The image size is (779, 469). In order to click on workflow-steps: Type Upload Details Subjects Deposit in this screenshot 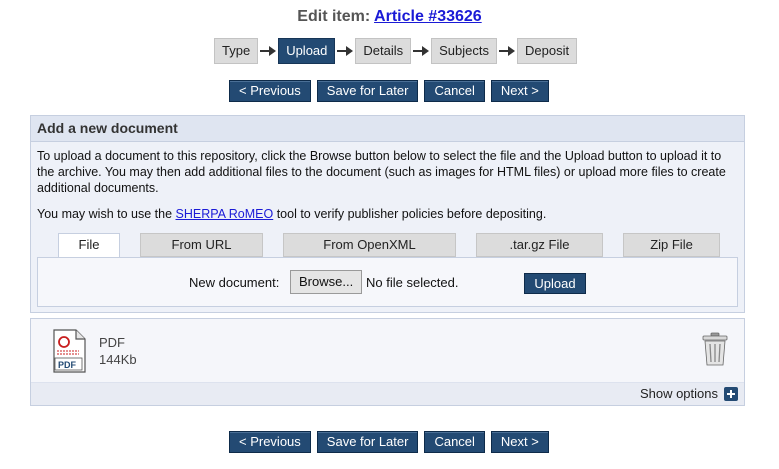, I will do `click(396, 51)`.